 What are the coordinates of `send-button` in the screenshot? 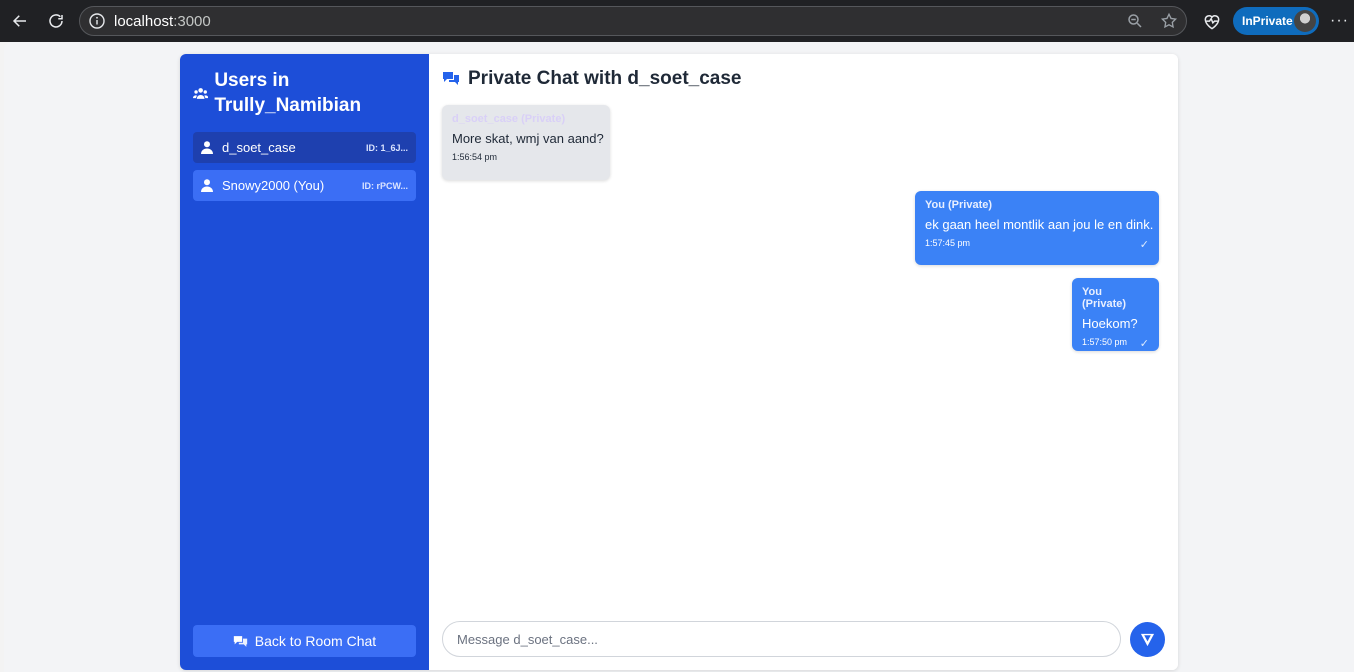 It's located at (1147, 639).